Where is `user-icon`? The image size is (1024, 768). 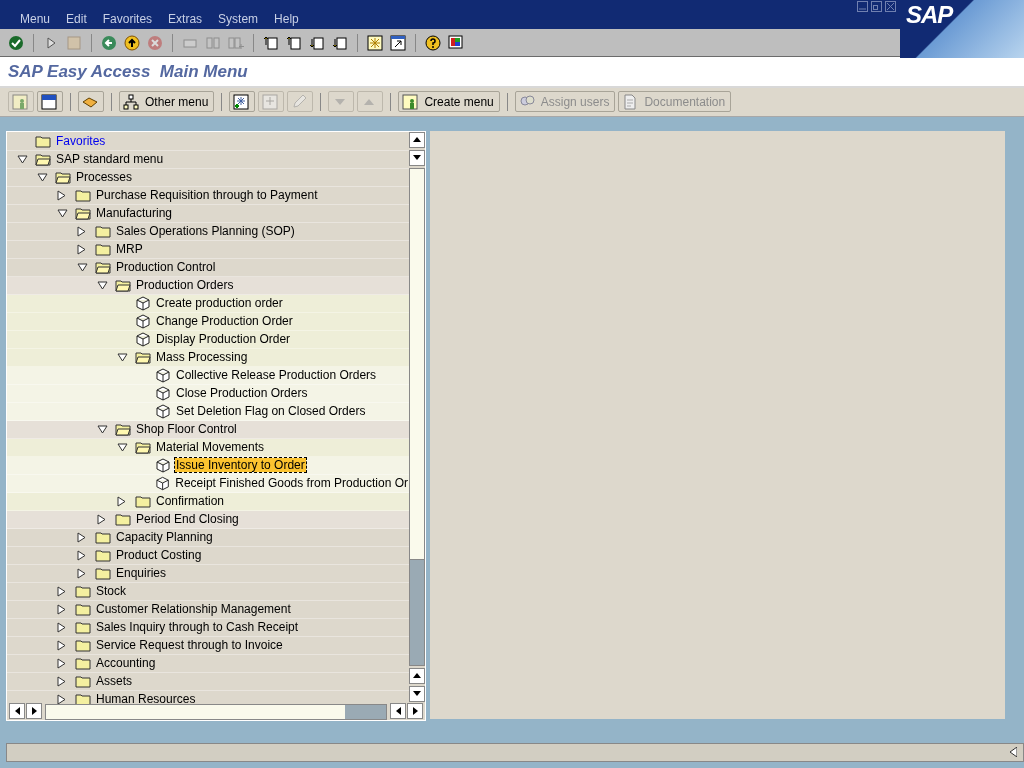 user-icon is located at coordinates (20, 101).